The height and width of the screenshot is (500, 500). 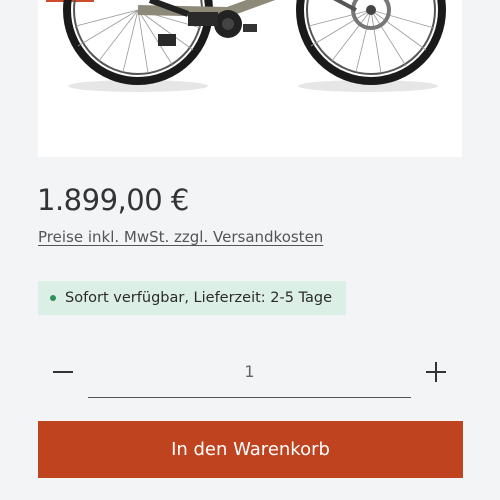 What do you see at coordinates (113, 200) in the screenshot?
I see `product-price: 1.899,00 €` at bounding box center [113, 200].